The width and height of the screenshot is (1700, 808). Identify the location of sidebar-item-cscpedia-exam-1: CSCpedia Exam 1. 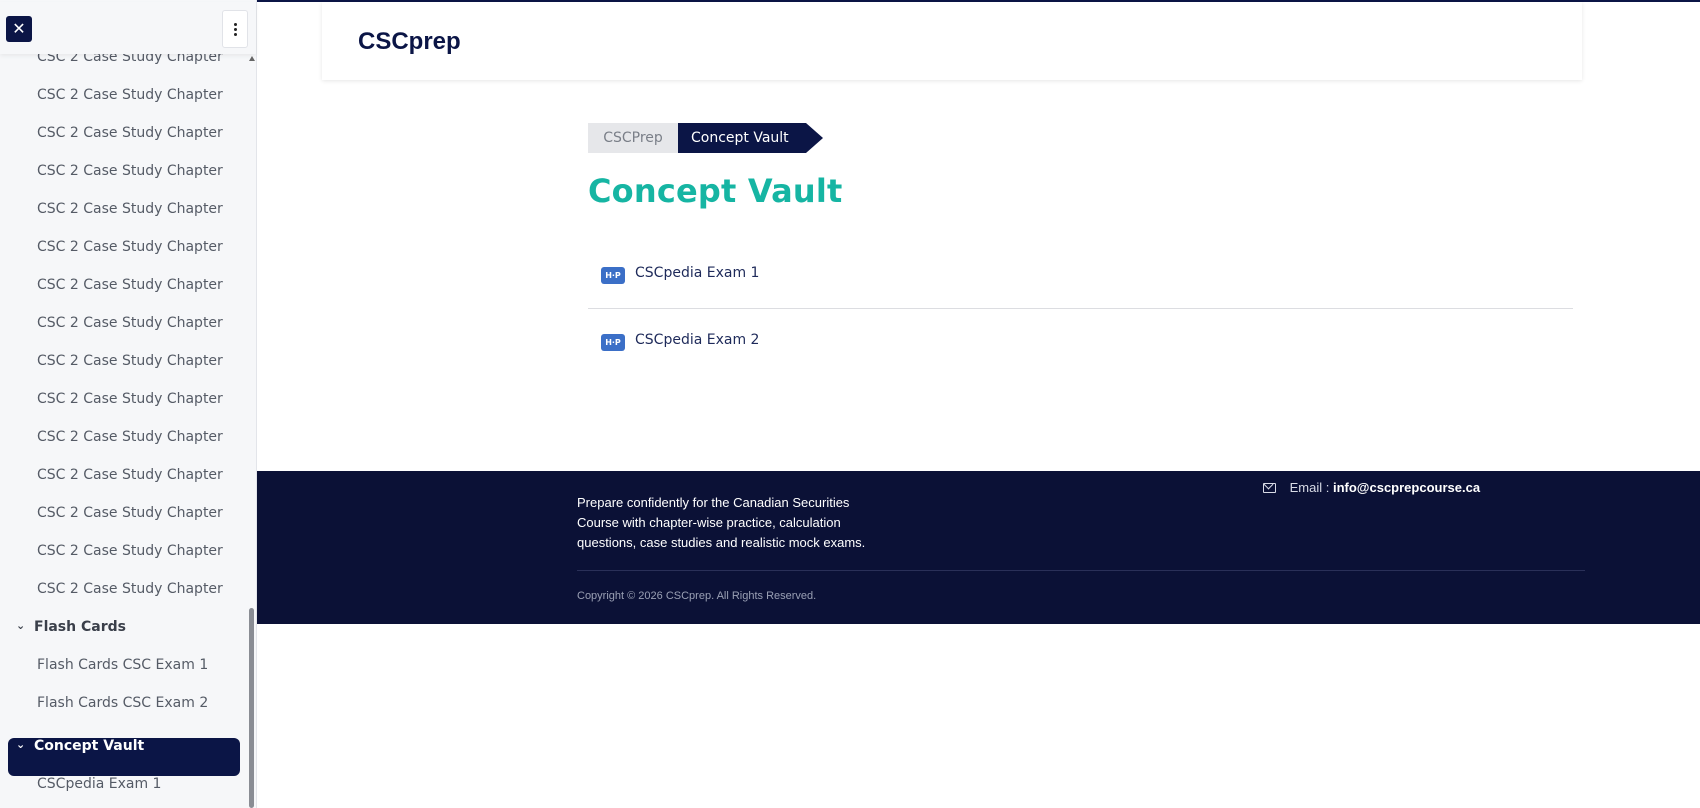
(134, 792).